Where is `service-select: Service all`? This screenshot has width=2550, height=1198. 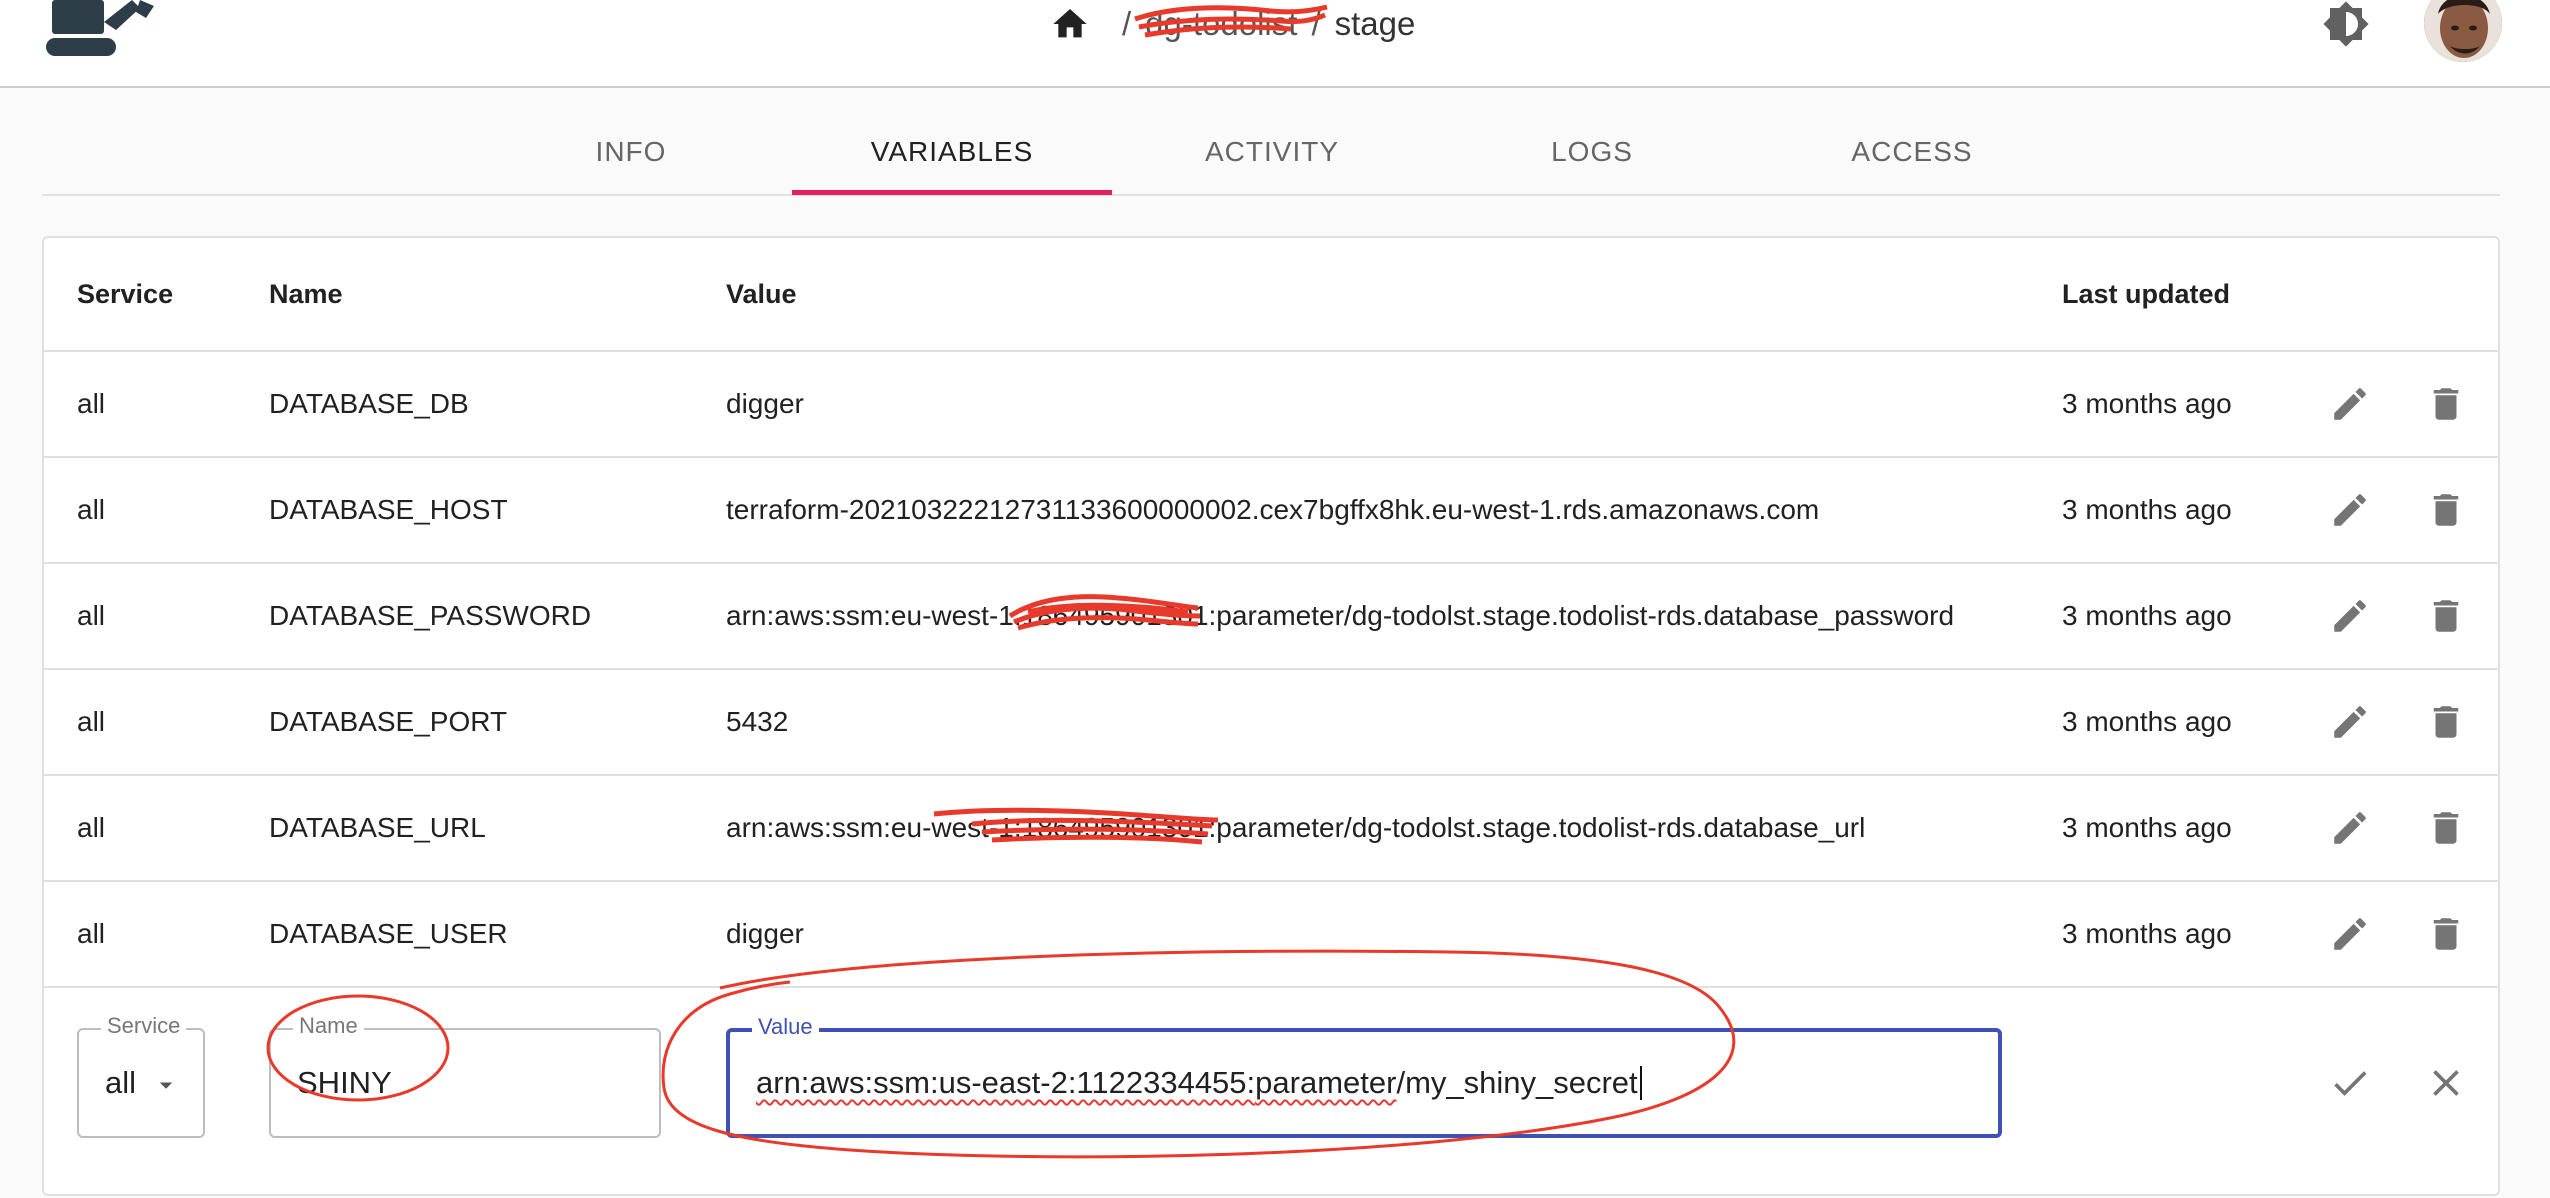 service-select: Service all is located at coordinates (141, 1075).